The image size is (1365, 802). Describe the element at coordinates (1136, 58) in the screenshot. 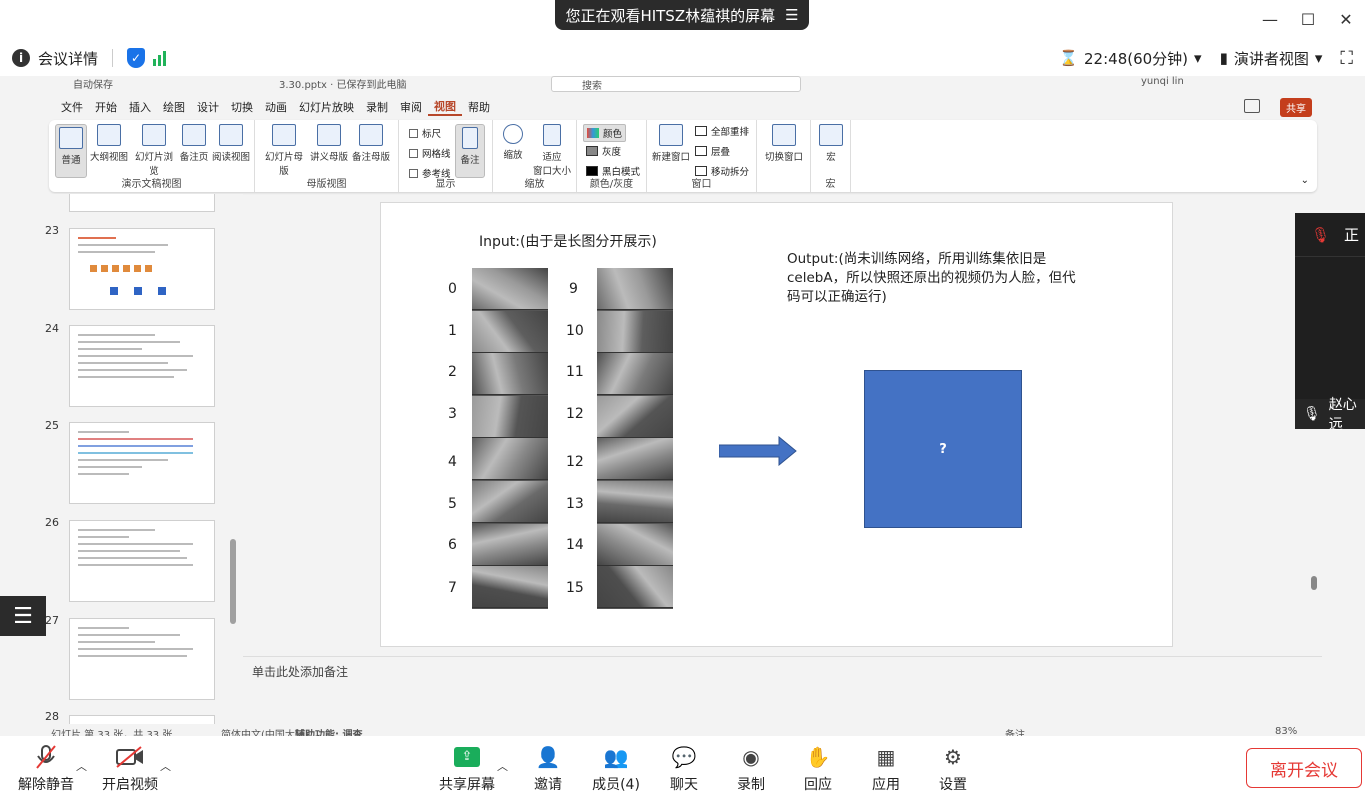

I see `timer-text: 22:48(60分钟)` at that location.